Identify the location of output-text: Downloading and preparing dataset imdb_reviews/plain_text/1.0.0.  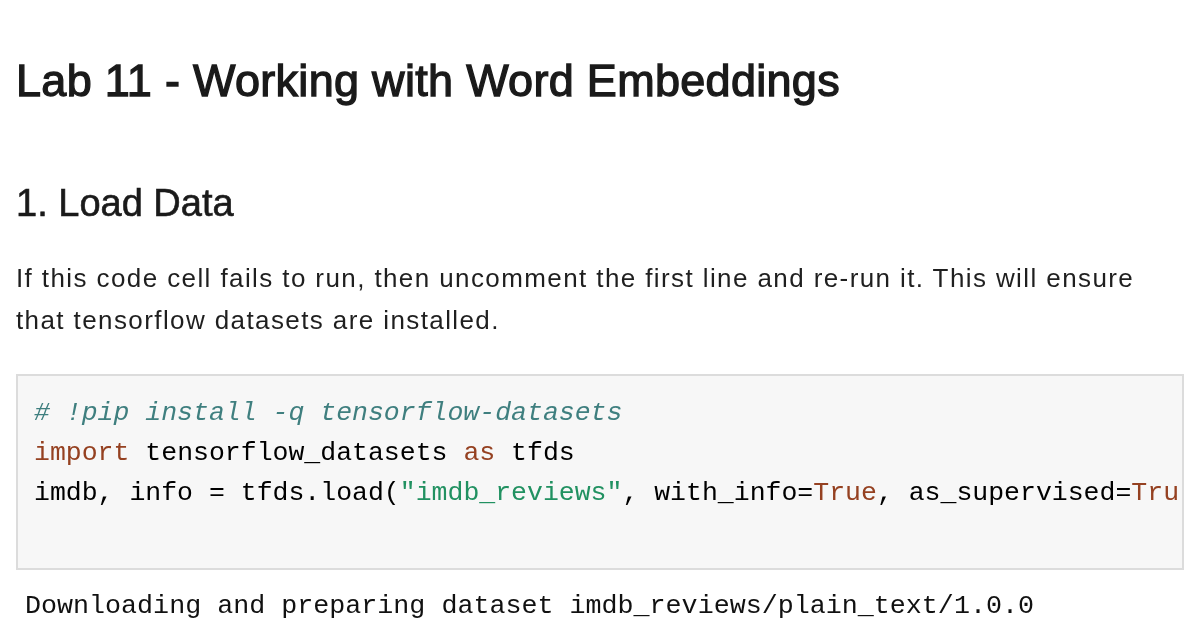
(529, 606).